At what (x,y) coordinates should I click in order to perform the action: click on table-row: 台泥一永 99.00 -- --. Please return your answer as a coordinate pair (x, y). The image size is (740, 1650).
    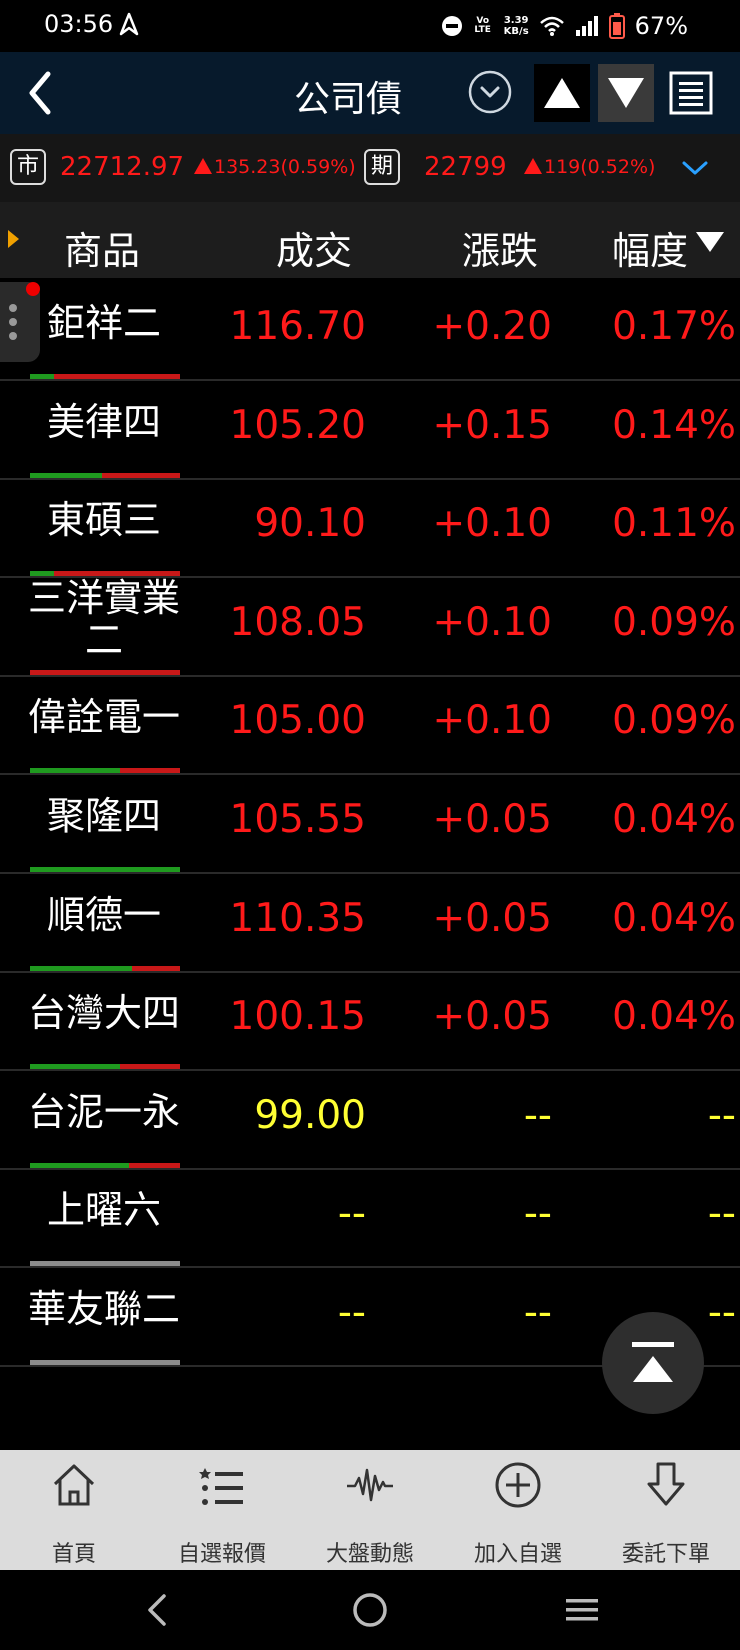
    Looking at the image, I should click on (370, 1118).